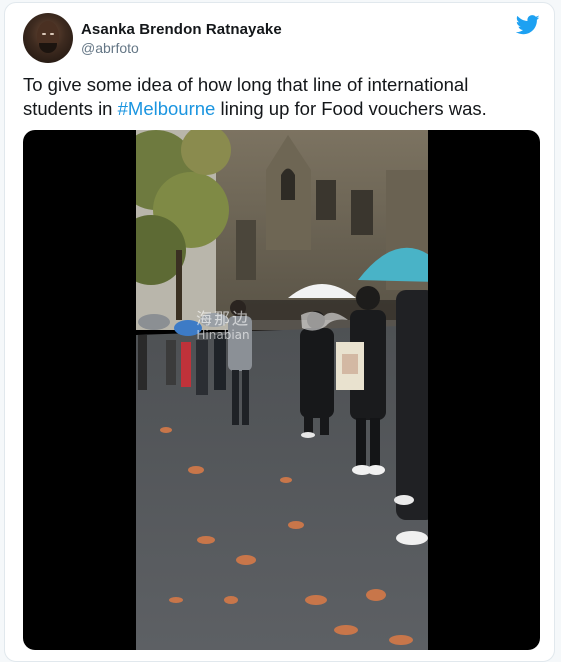 The width and height of the screenshot is (561, 662). Describe the element at coordinates (167, 108) in the screenshot. I see `hashtag-link: #Melbourne` at that location.